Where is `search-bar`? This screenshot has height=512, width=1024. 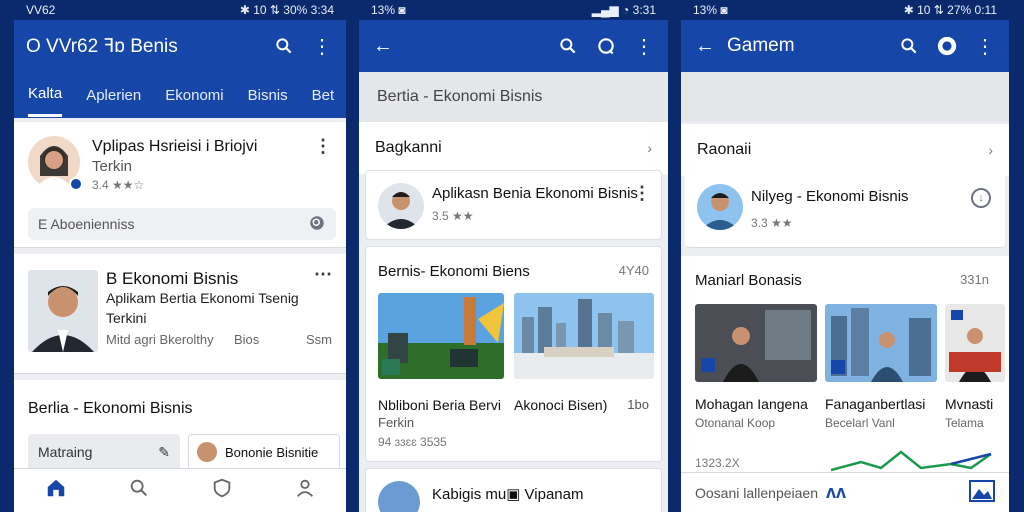 search-bar is located at coordinates (845, 97).